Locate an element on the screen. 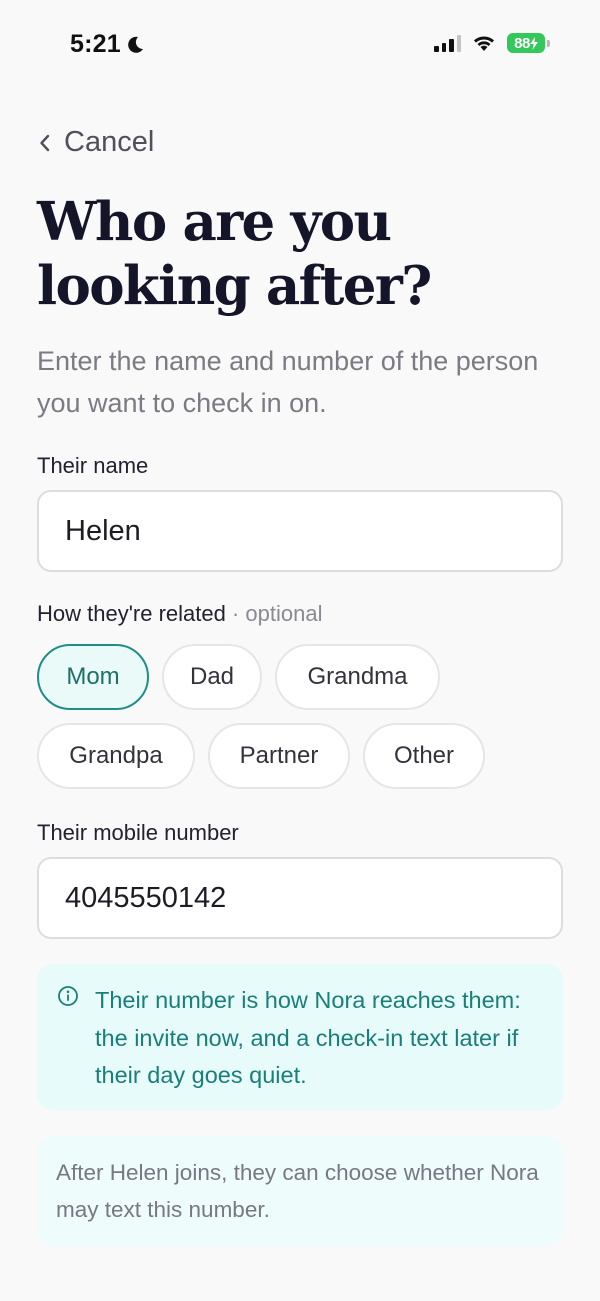  info-icon is located at coordinates (68, 996).